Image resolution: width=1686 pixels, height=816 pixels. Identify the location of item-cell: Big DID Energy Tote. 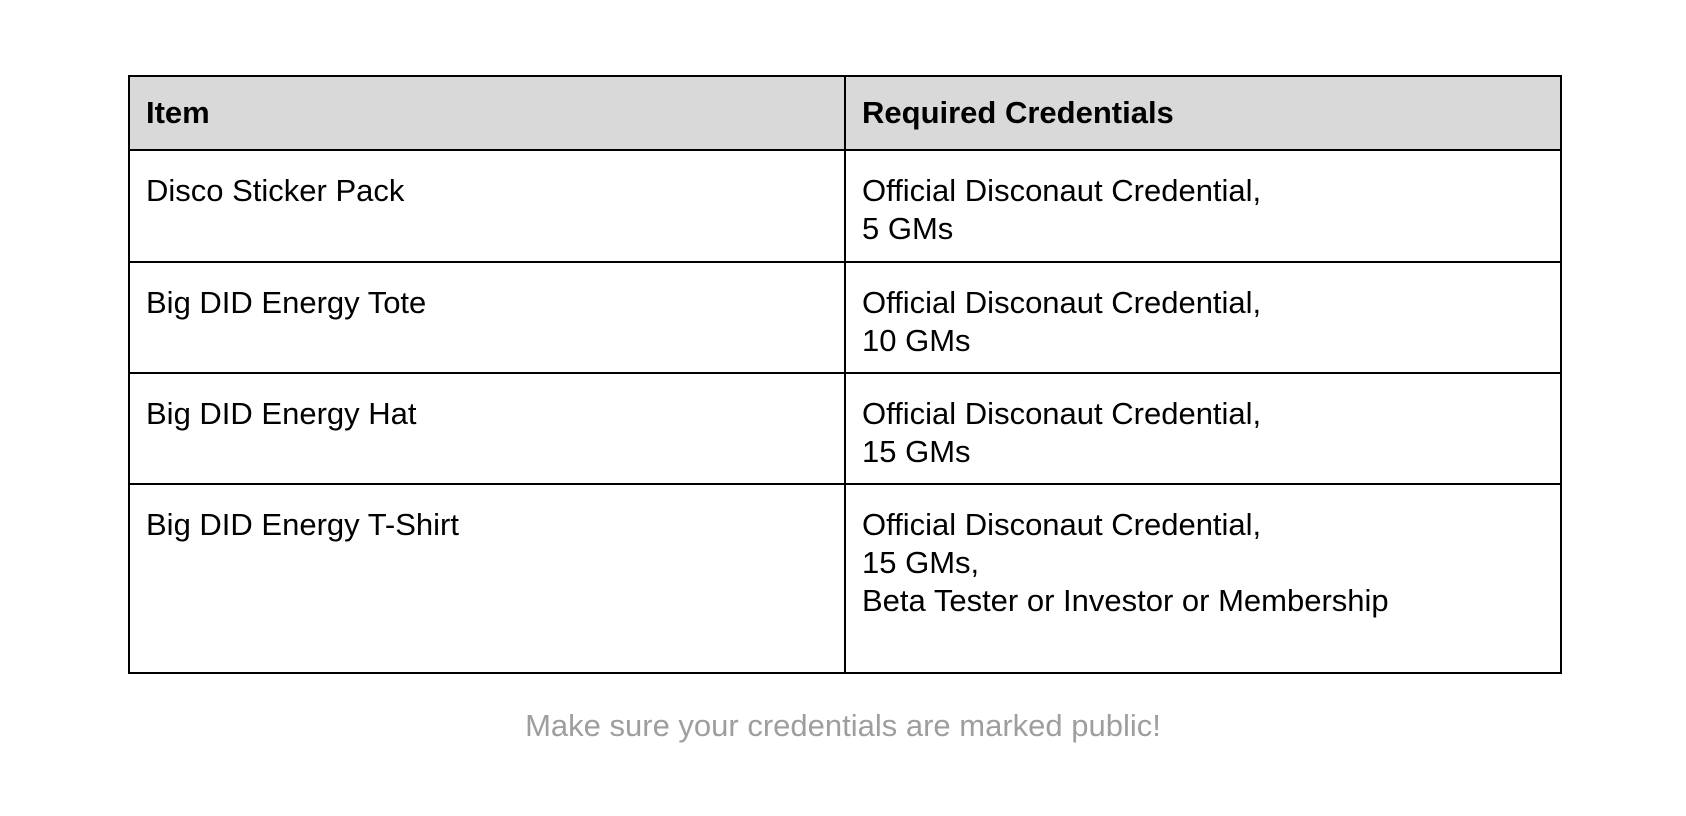
(487, 317).